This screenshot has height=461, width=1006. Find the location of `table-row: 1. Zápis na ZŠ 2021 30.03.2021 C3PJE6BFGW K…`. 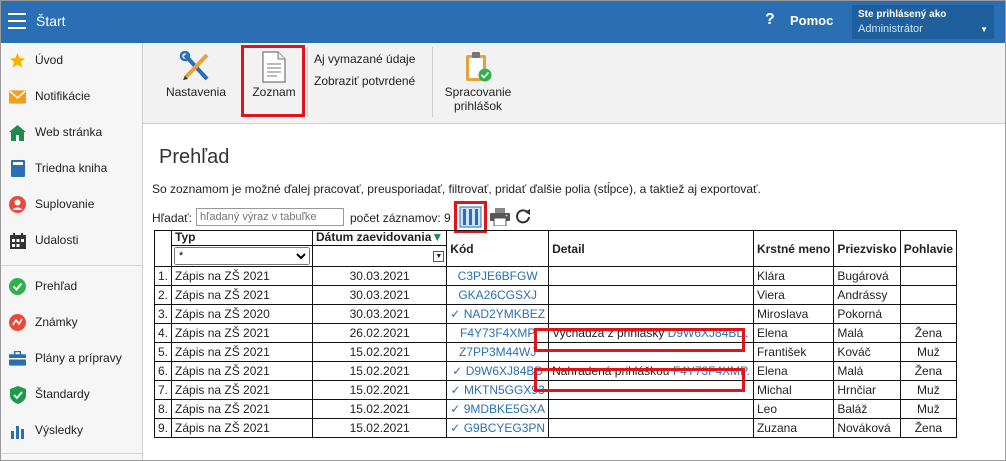

table-row: 1. Zápis na ZŠ 2021 30.03.2021 C3PJE6BFGW K… is located at coordinates (555, 276).